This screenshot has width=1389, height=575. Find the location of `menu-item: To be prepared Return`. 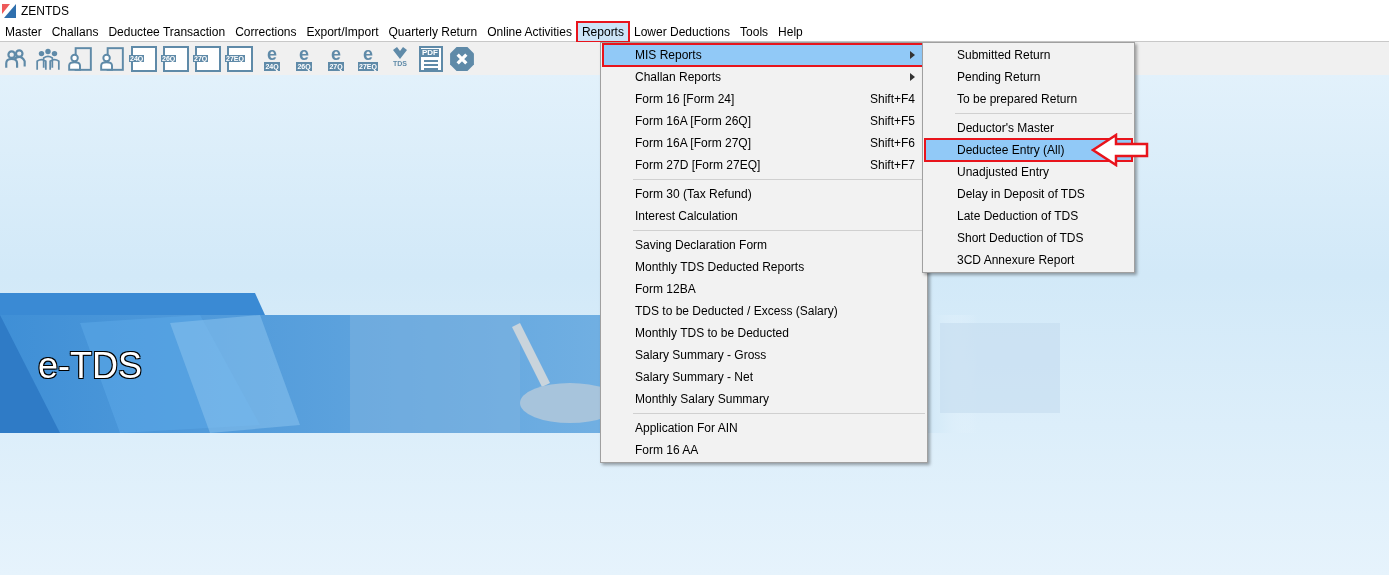

menu-item: To be prepared Return is located at coordinates (1028, 99).